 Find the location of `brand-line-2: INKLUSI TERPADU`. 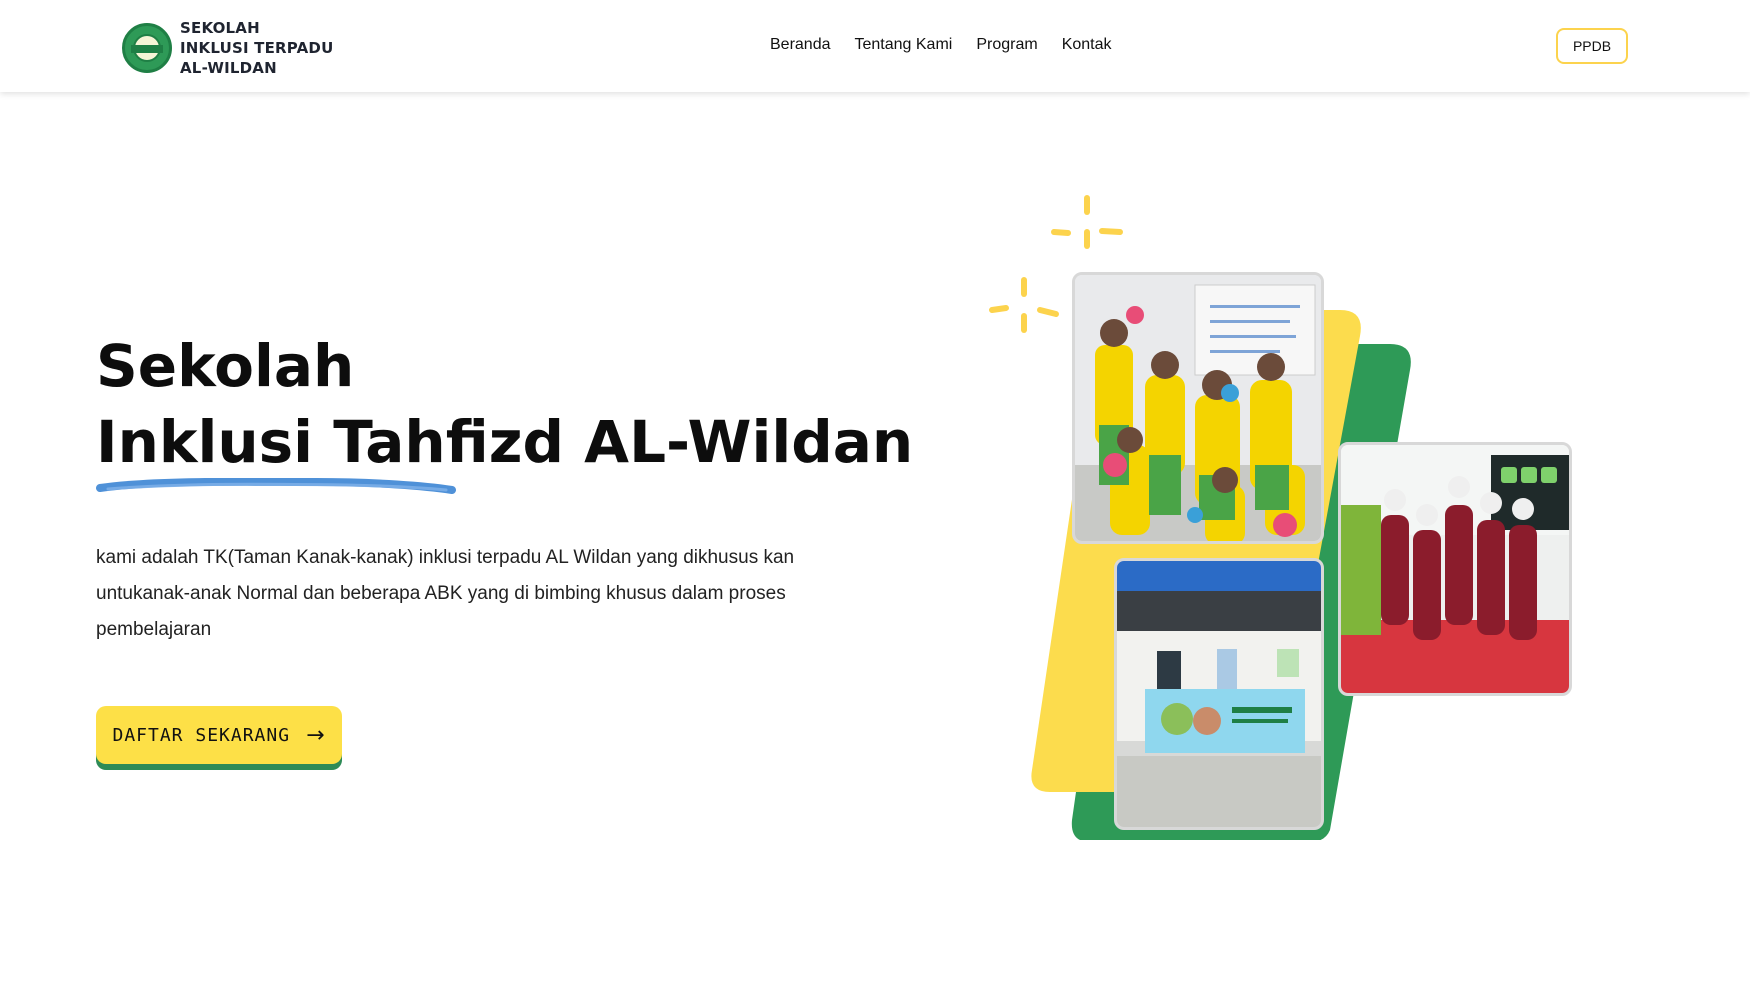

brand-line-2: INKLUSI TERPADU is located at coordinates (257, 48).